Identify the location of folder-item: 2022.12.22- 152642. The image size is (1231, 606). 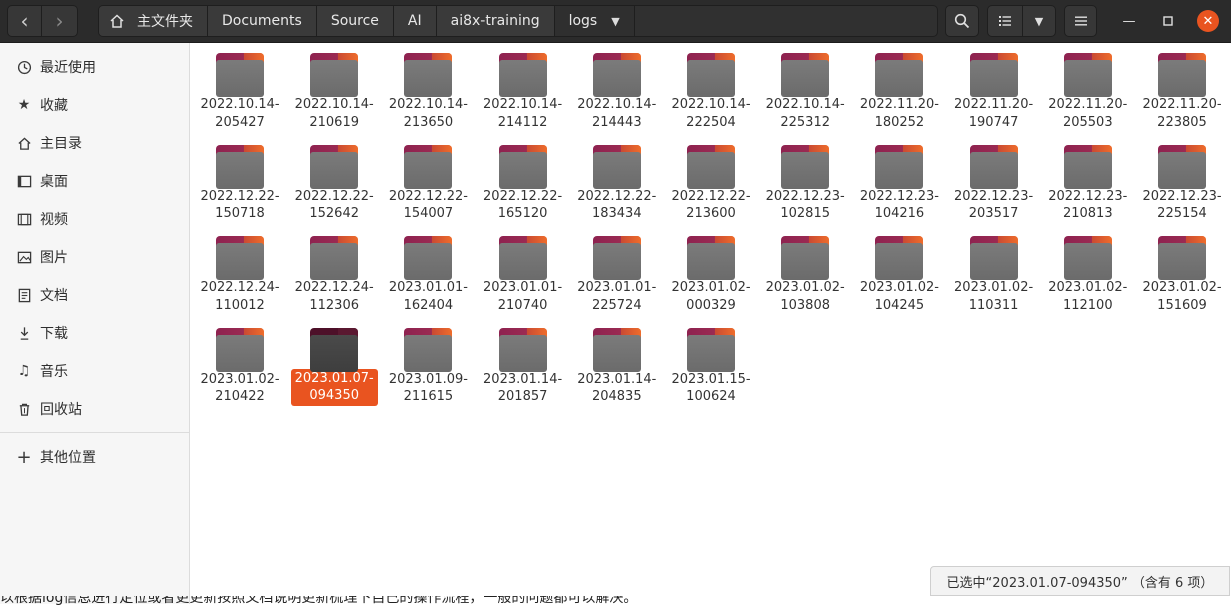
(334, 179).